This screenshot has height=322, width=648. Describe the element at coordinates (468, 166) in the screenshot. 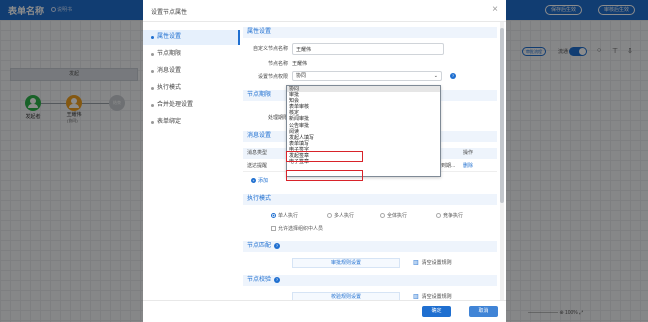

I see `delete-link: 删除` at that location.